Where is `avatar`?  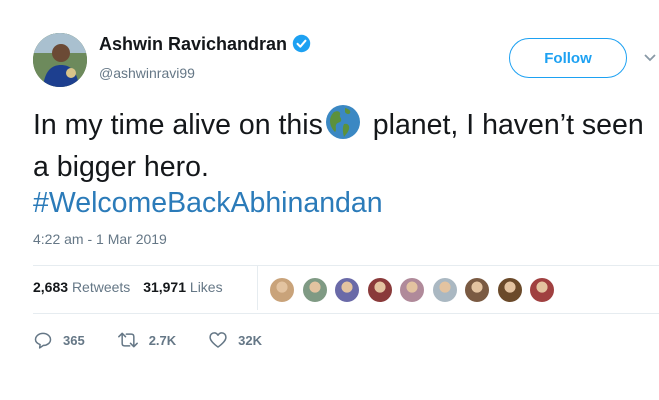
avatar is located at coordinates (60, 60).